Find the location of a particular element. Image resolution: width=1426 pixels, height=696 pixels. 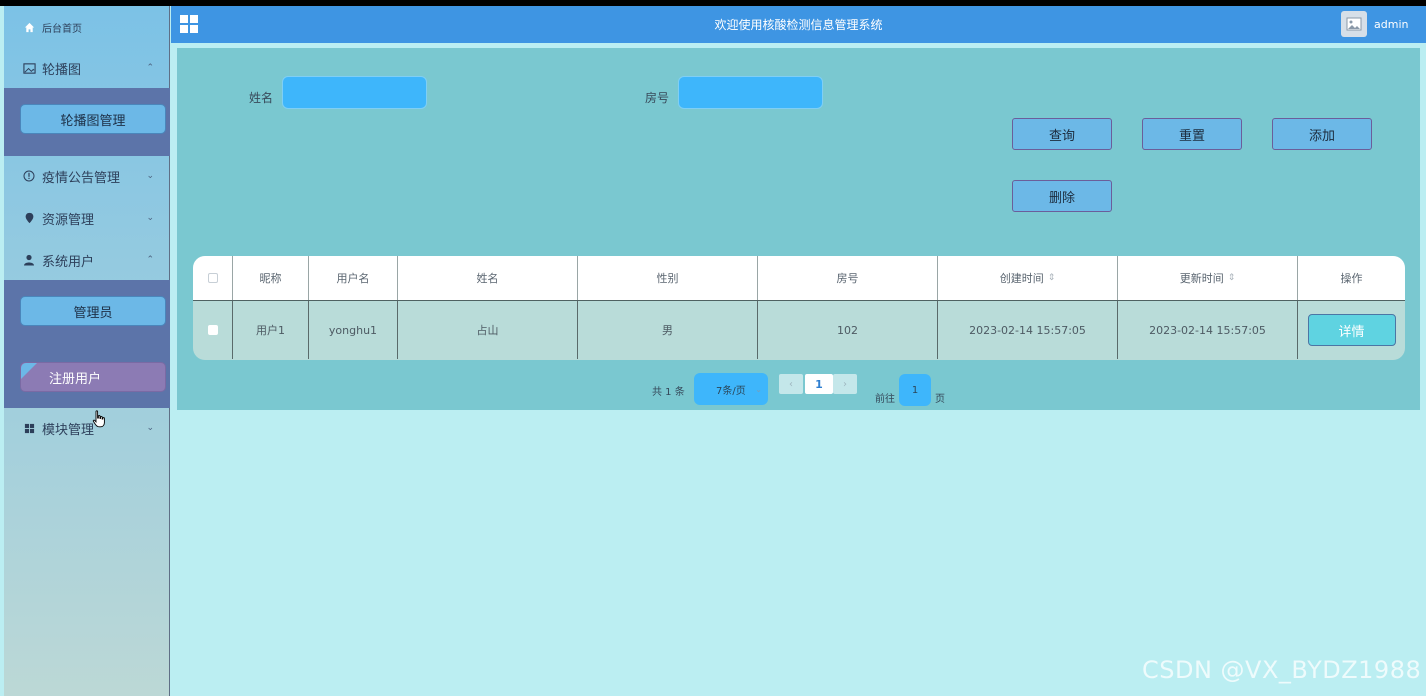

sidebar-item-epidemic-notice-label: 疫情公告管理 is located at coordinates (81, 178).